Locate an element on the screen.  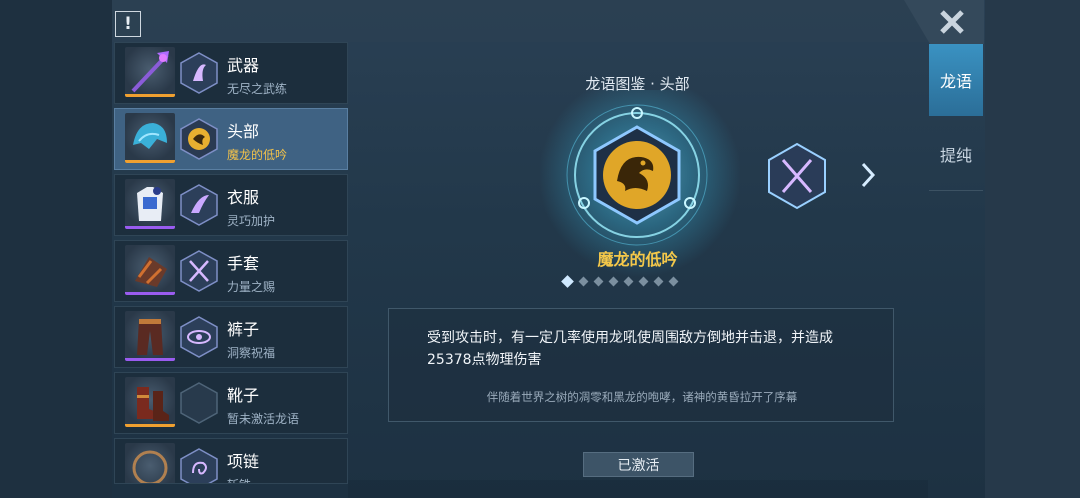
alert-icon: ! is located at coordinates (128, 24).